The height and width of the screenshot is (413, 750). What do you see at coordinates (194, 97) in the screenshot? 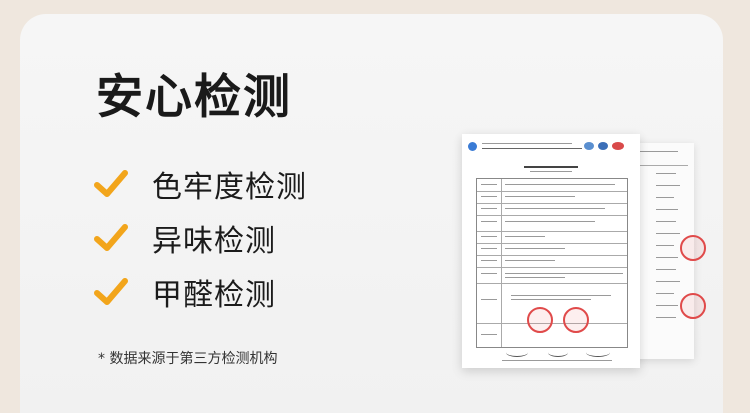
I see `page-title: 安心检测` at bounding box center [194, 97].